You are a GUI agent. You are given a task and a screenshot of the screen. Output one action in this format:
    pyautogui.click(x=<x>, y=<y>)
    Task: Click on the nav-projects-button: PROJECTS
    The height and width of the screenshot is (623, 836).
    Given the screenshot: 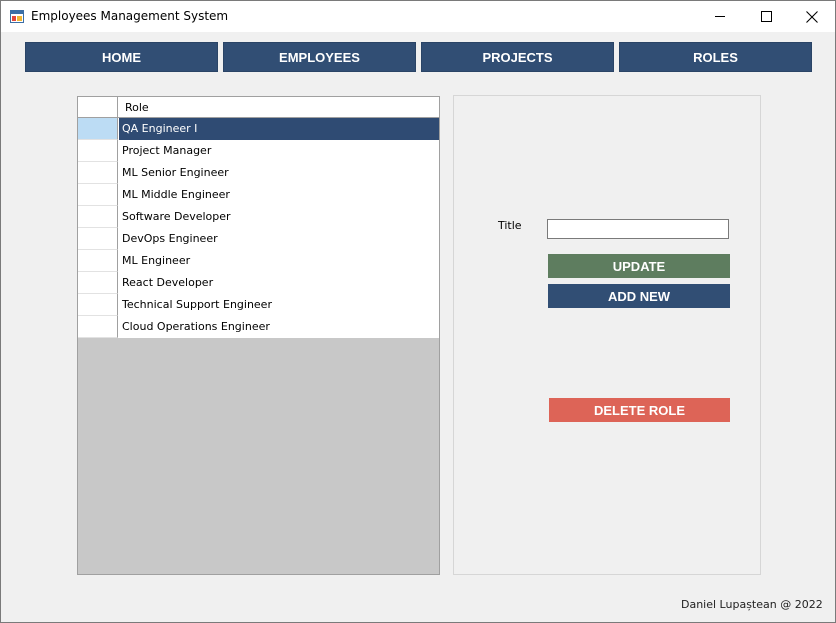 What is the action you would take?
    pyautogui.click(x=517, y=57)
    